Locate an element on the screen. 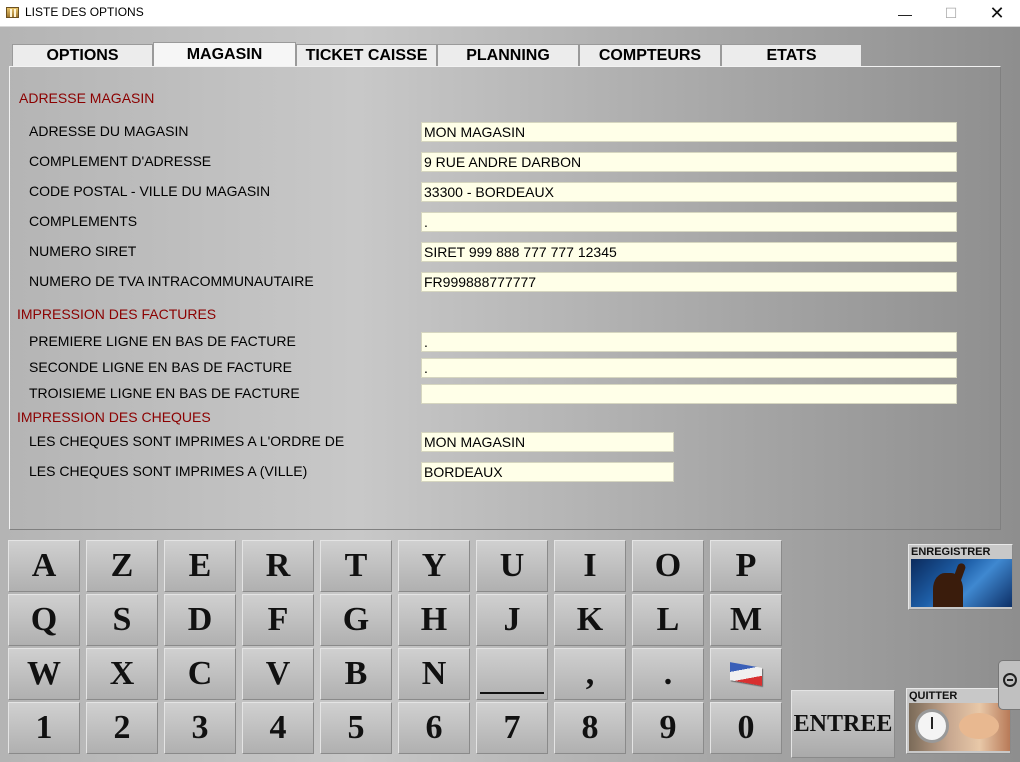 The height and width of the screenshot is (762, 1020). key-0: 0 is located at coordinates (746, 728).